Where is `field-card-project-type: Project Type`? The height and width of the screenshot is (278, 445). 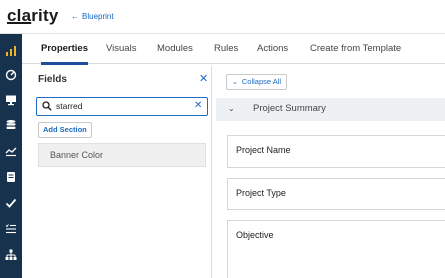 field-card-project-type: Project Type is located at coordinates (336, 194).